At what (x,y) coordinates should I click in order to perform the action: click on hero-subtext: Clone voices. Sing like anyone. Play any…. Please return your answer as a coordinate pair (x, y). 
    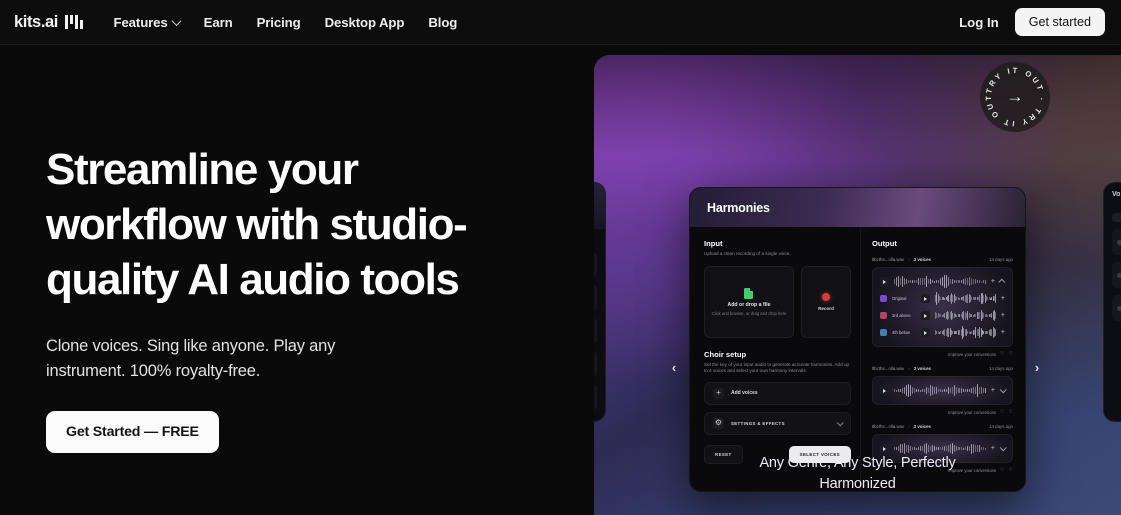
    Looking at the image, I should click on (191, 358).